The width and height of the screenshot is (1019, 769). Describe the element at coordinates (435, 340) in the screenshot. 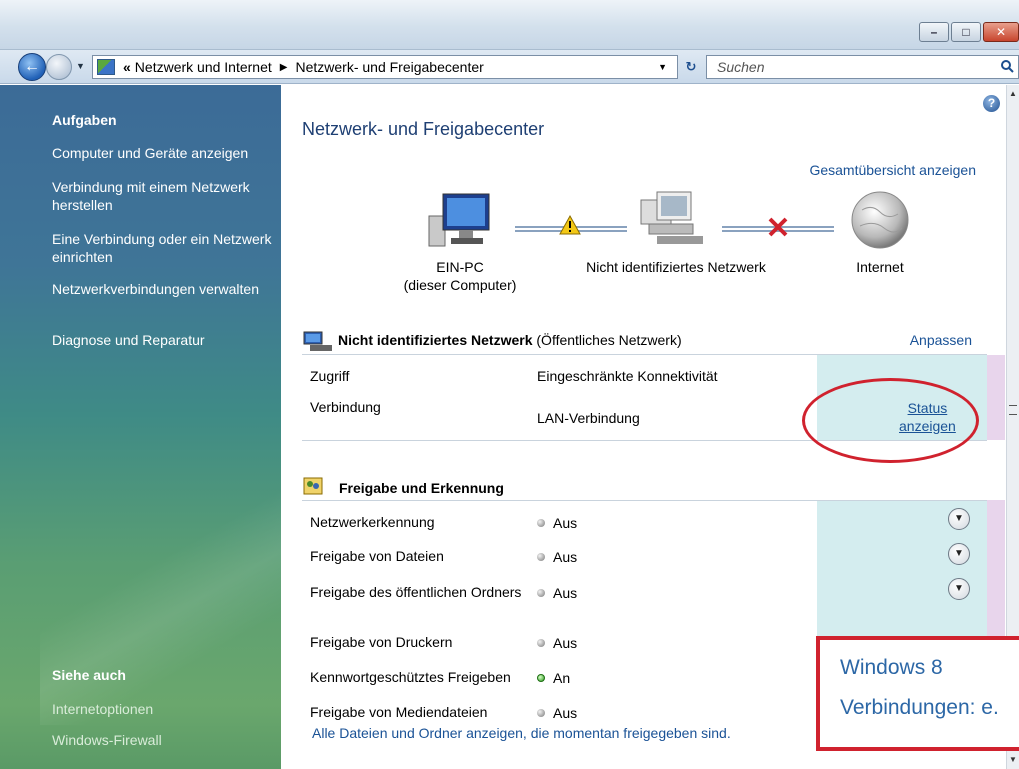

I see `network-name: Nicht identifiziertes Netzwerk` at that location.